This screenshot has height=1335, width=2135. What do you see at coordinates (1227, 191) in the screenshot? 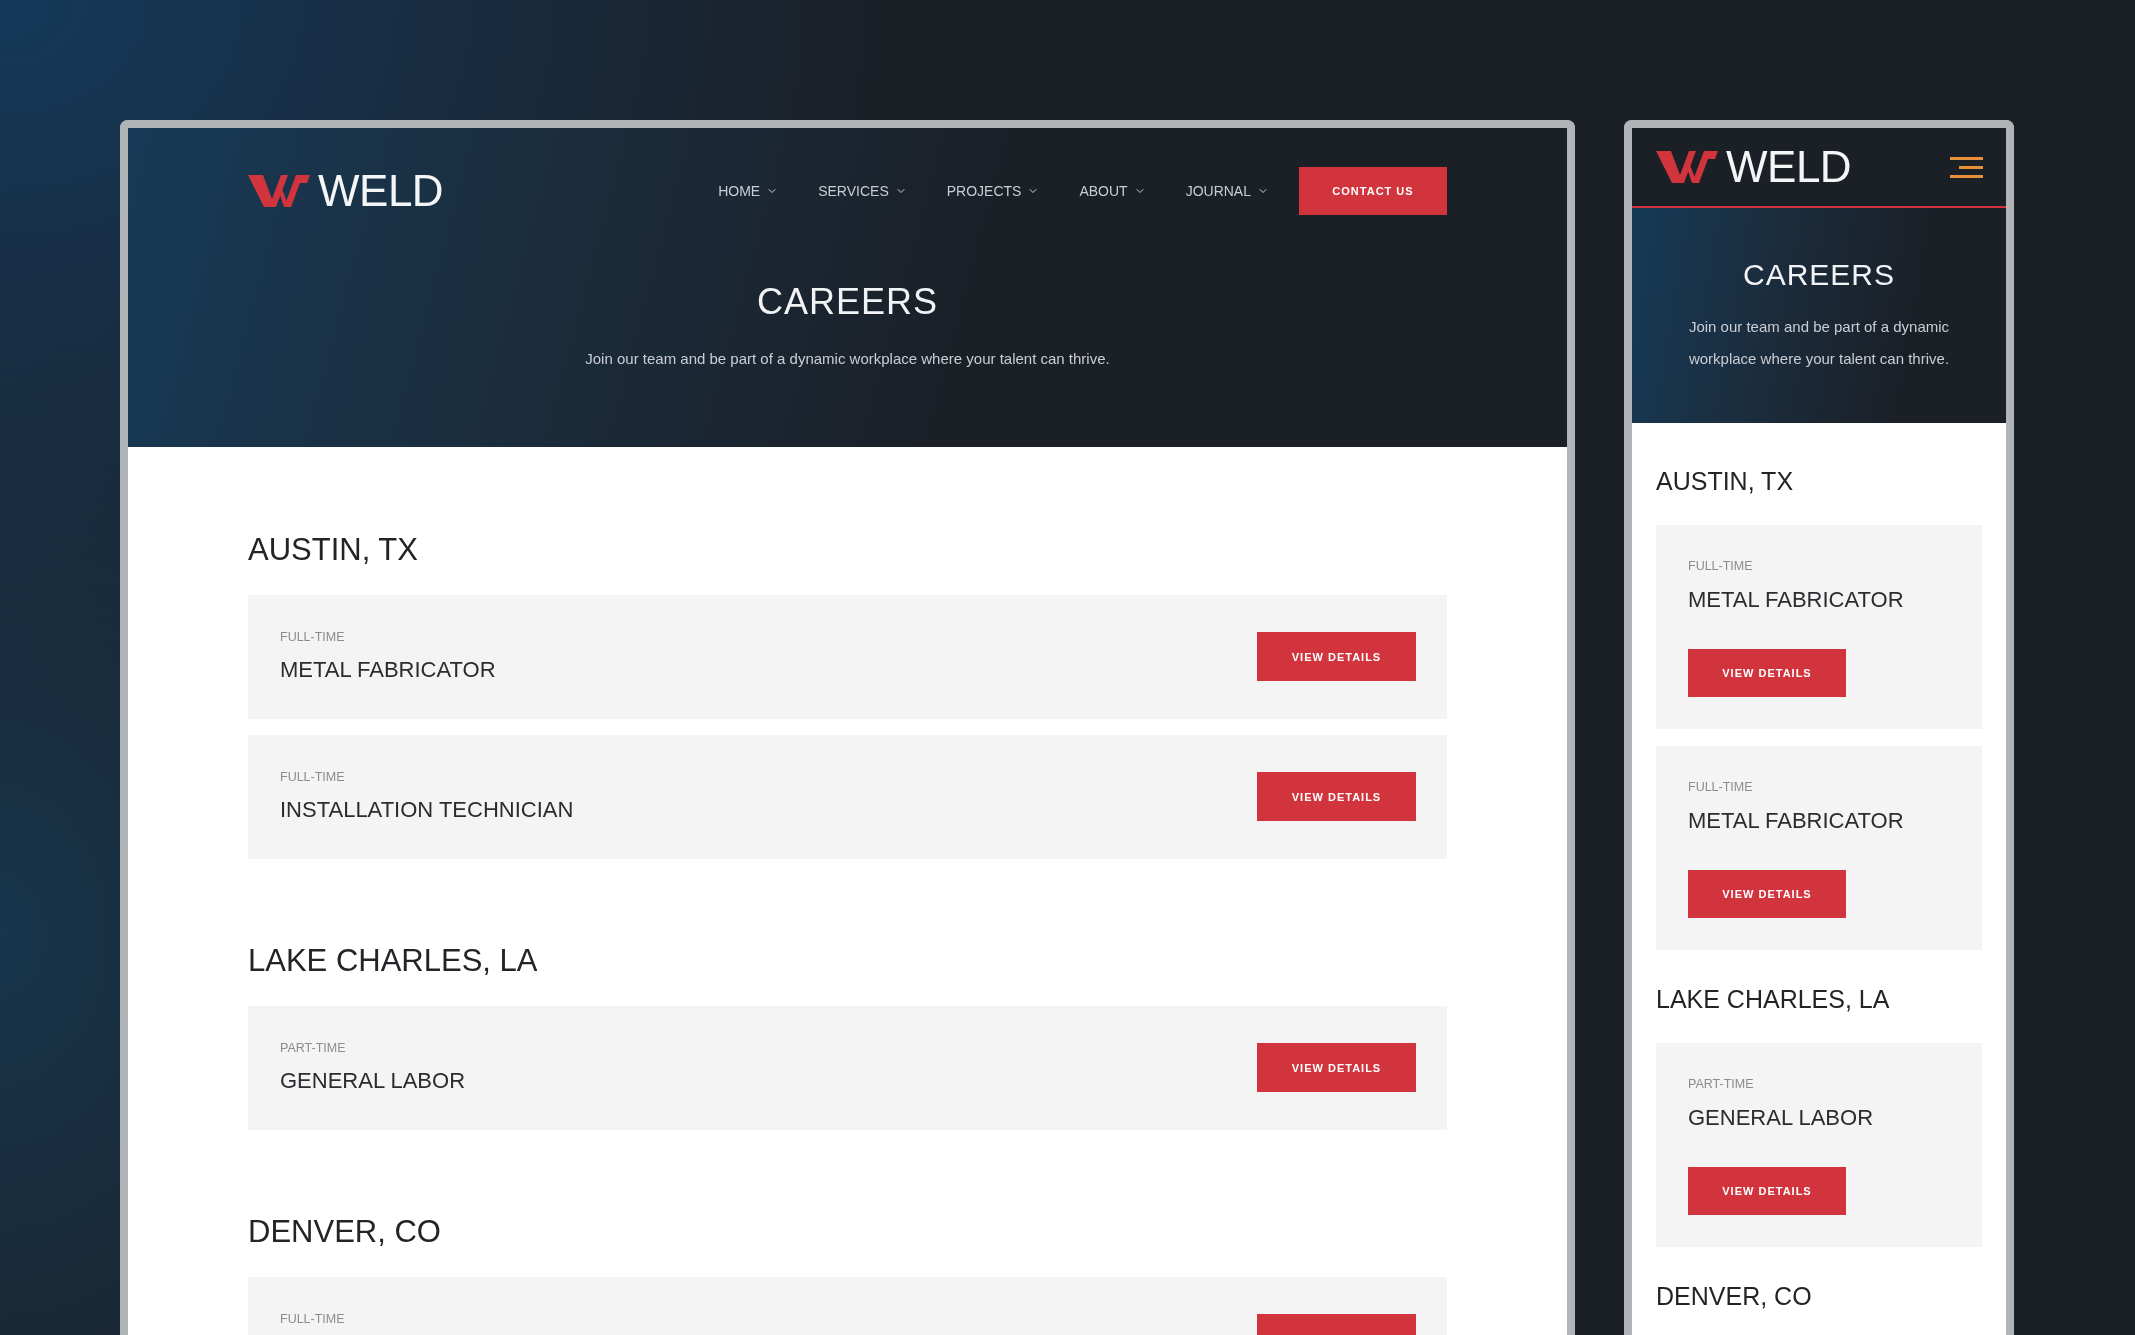
I see `nav-link: JOURNAL` at bounding box center [1227, 191].